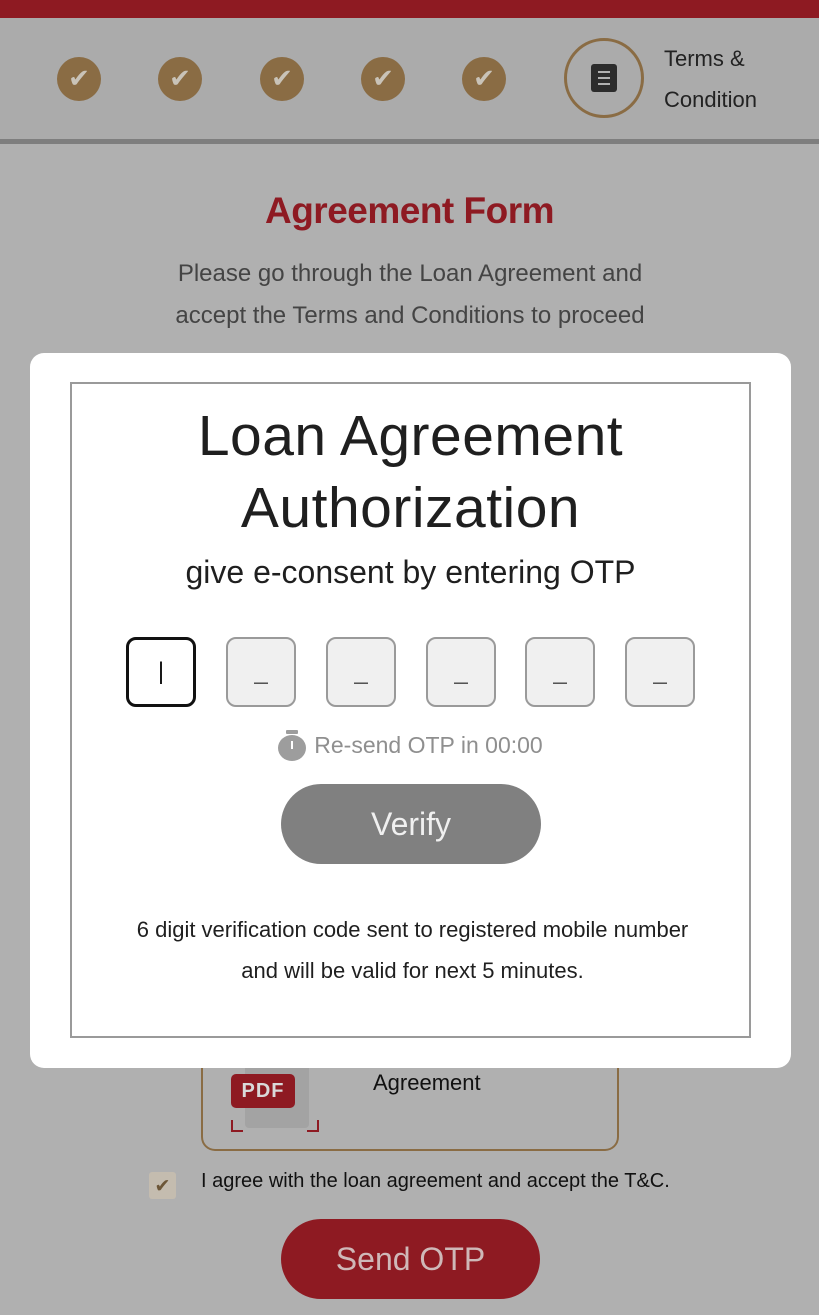 This screenshot has width=819, height=1315. Describe the element at coordinates (710, 99) in the screenshot. I see `current-step-label-line2: Condition` at that location.